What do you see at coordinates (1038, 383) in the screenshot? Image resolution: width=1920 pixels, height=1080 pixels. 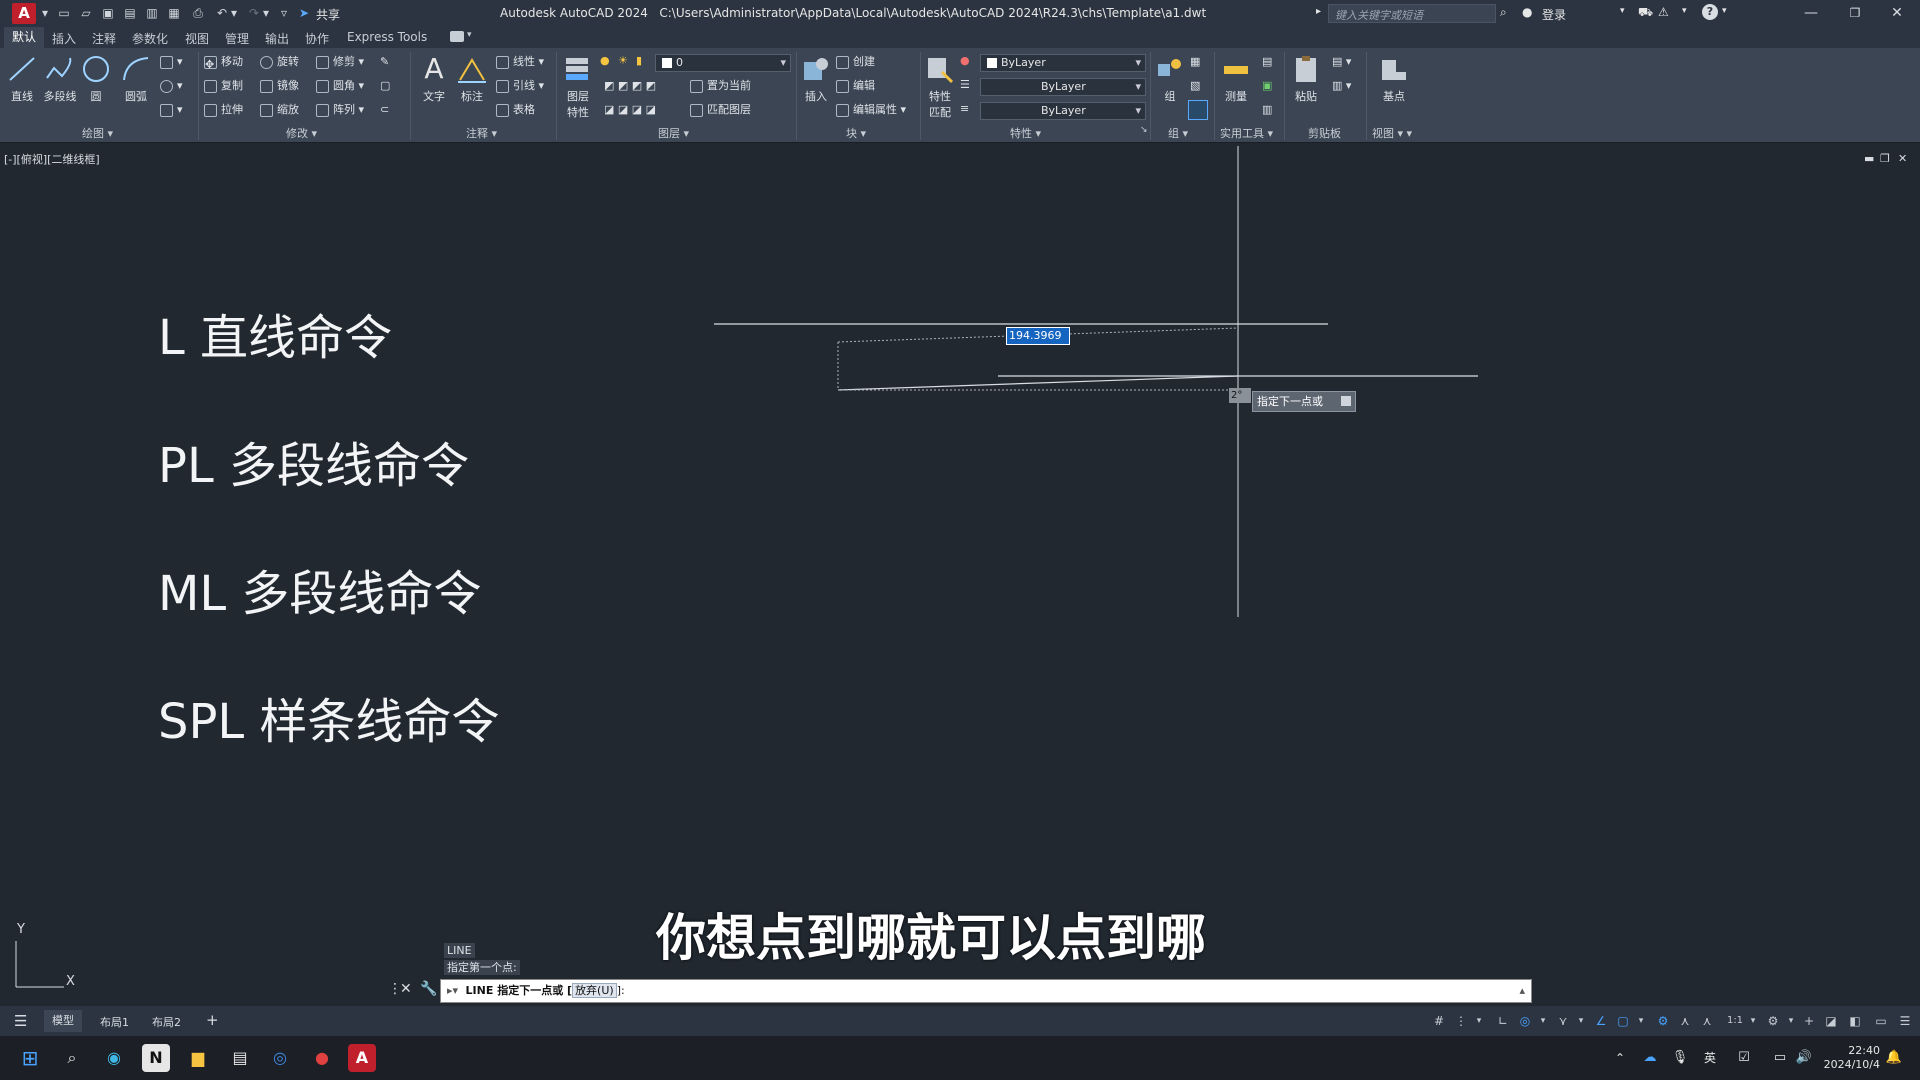 I see `rubberband-line` at bounding box center [1038, 383].